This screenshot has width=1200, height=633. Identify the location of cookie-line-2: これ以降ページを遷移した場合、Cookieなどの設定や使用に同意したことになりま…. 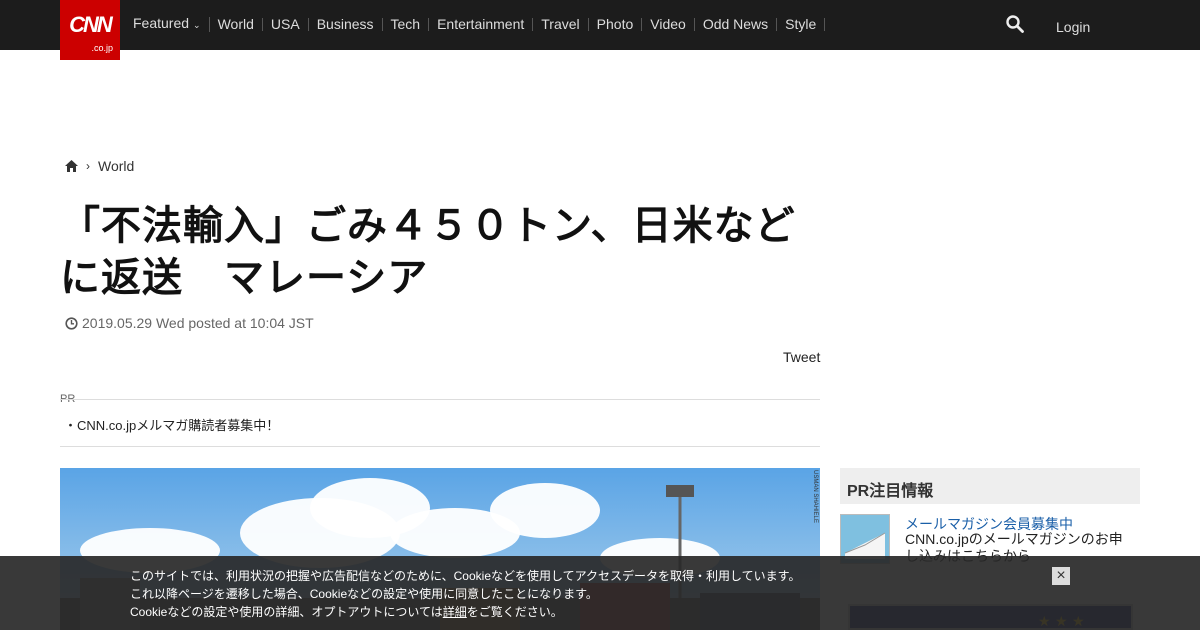
(364, 594).